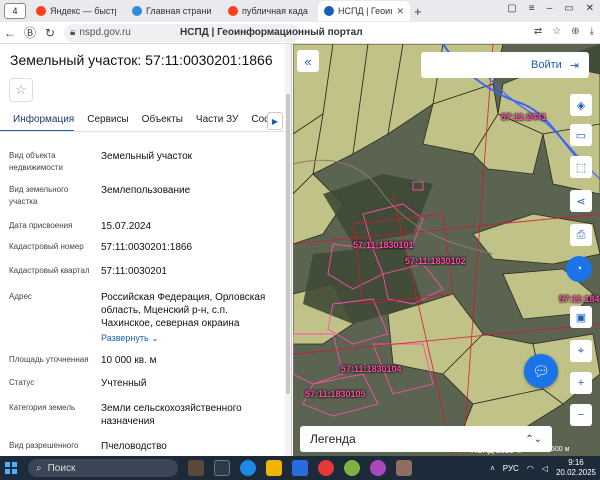 Image resolution: width=600 pixels, height=480 pixels. Describe the element at coordinates (37, 121) in the screenshot. I see `tab-information: Информация` at that location.